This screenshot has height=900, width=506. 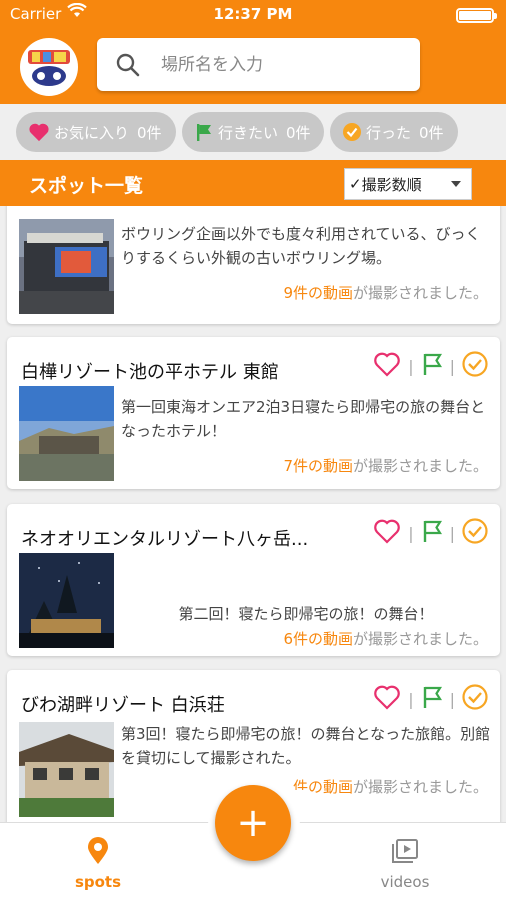 What do you see at coordinates (405, 864) in the screenshot?
I see `tab-videos: videos` at bounding box center [405, 864].